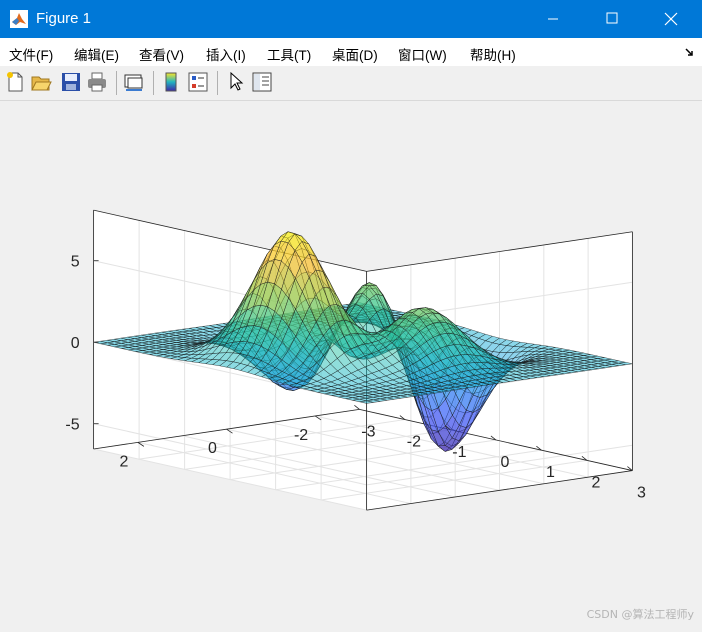  What do you see at coordinates (19, 19) in the screenshot?
I see `matlab-logo-icon` at bounding box center [19, 19].